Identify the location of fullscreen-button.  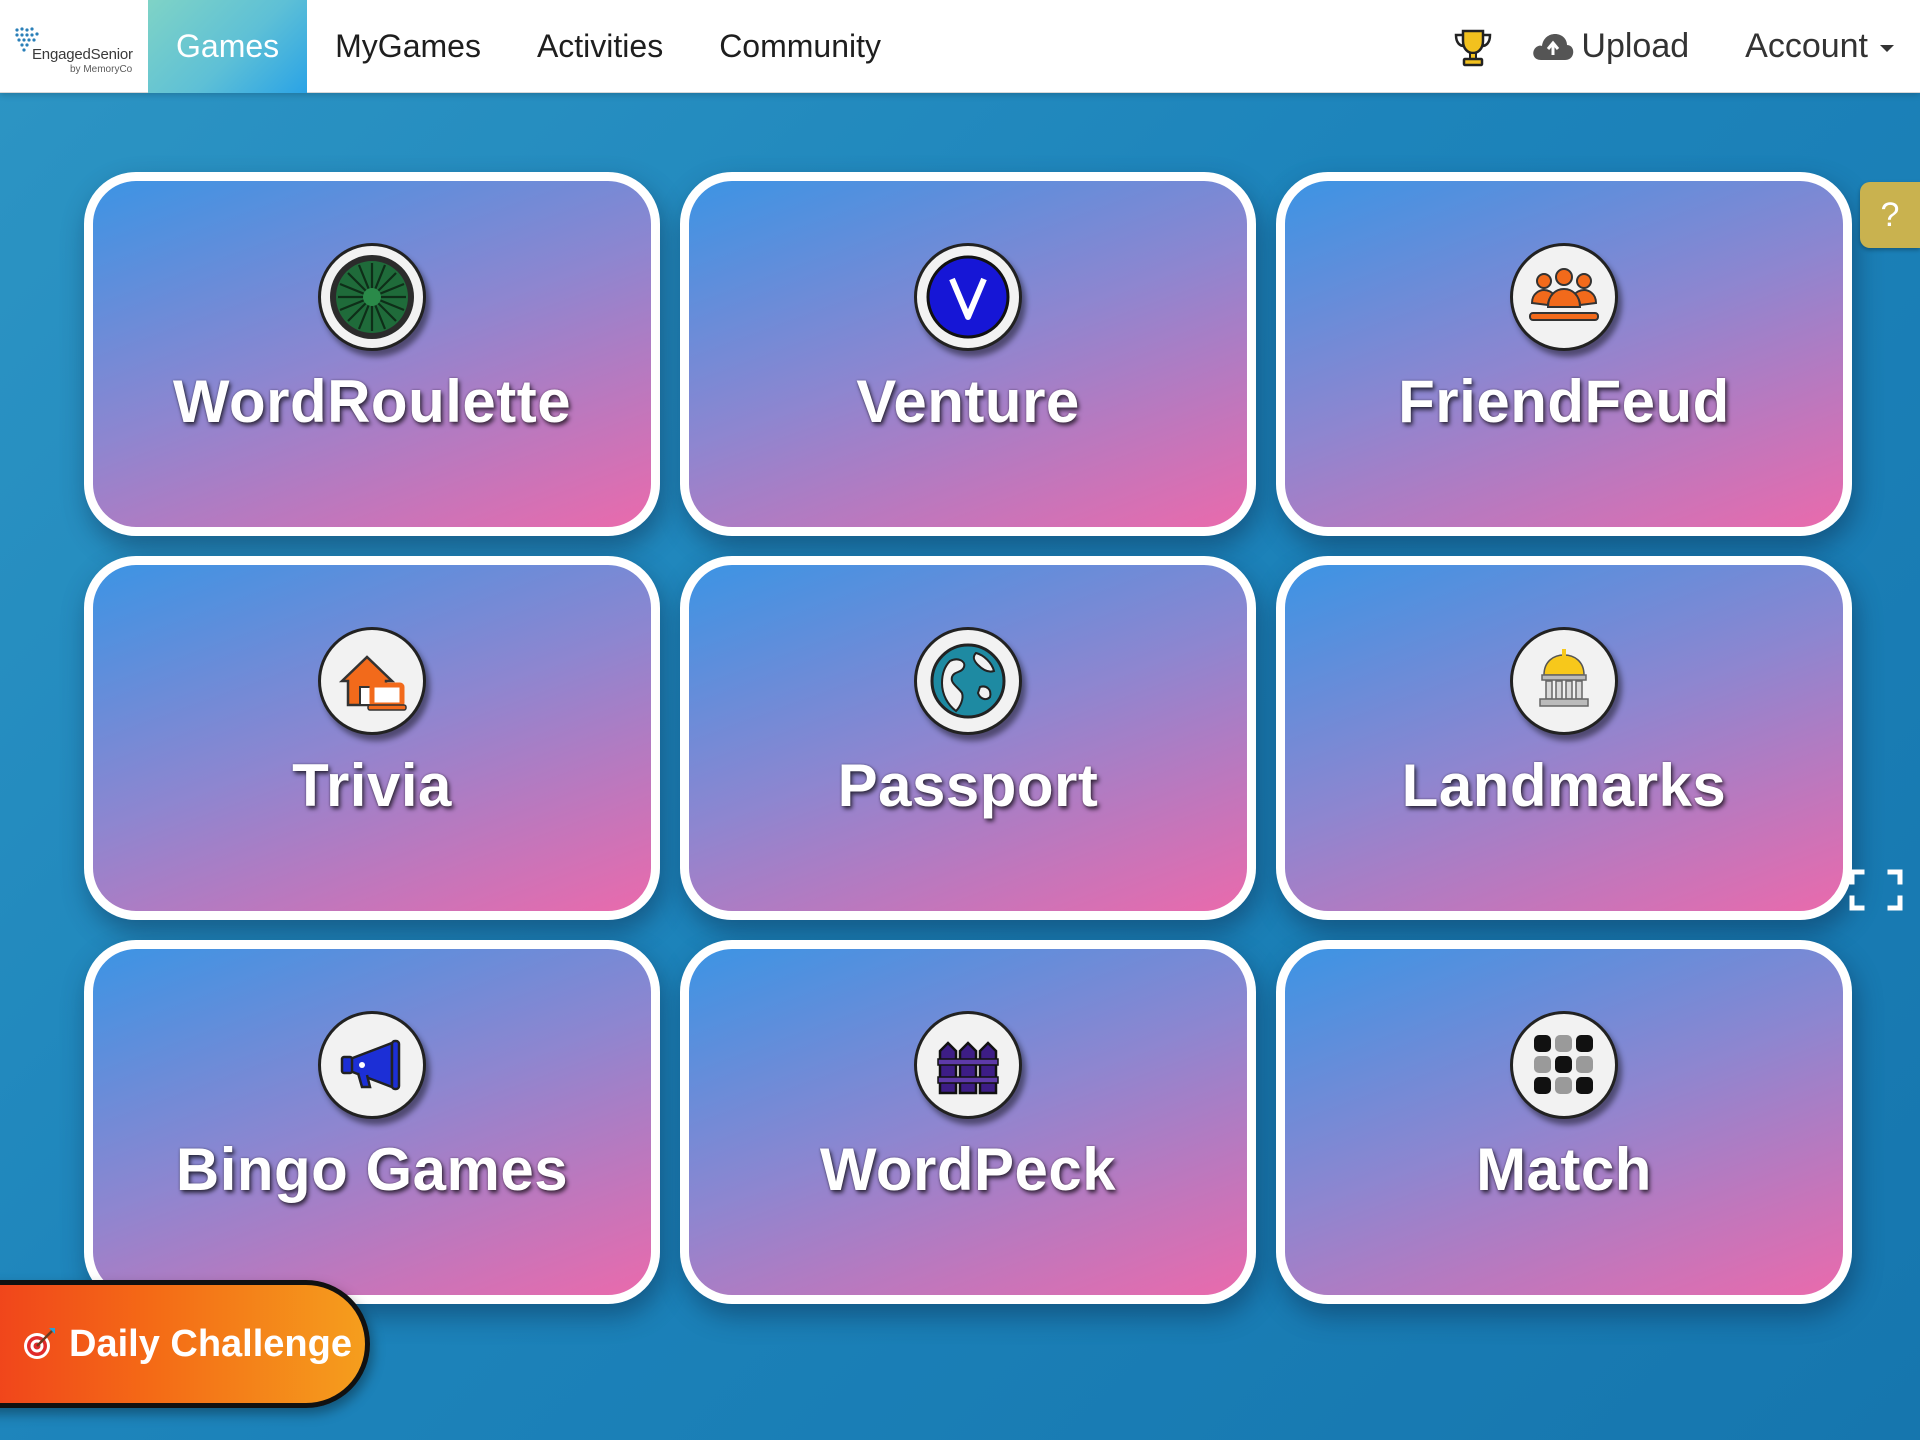
(1876, 890).